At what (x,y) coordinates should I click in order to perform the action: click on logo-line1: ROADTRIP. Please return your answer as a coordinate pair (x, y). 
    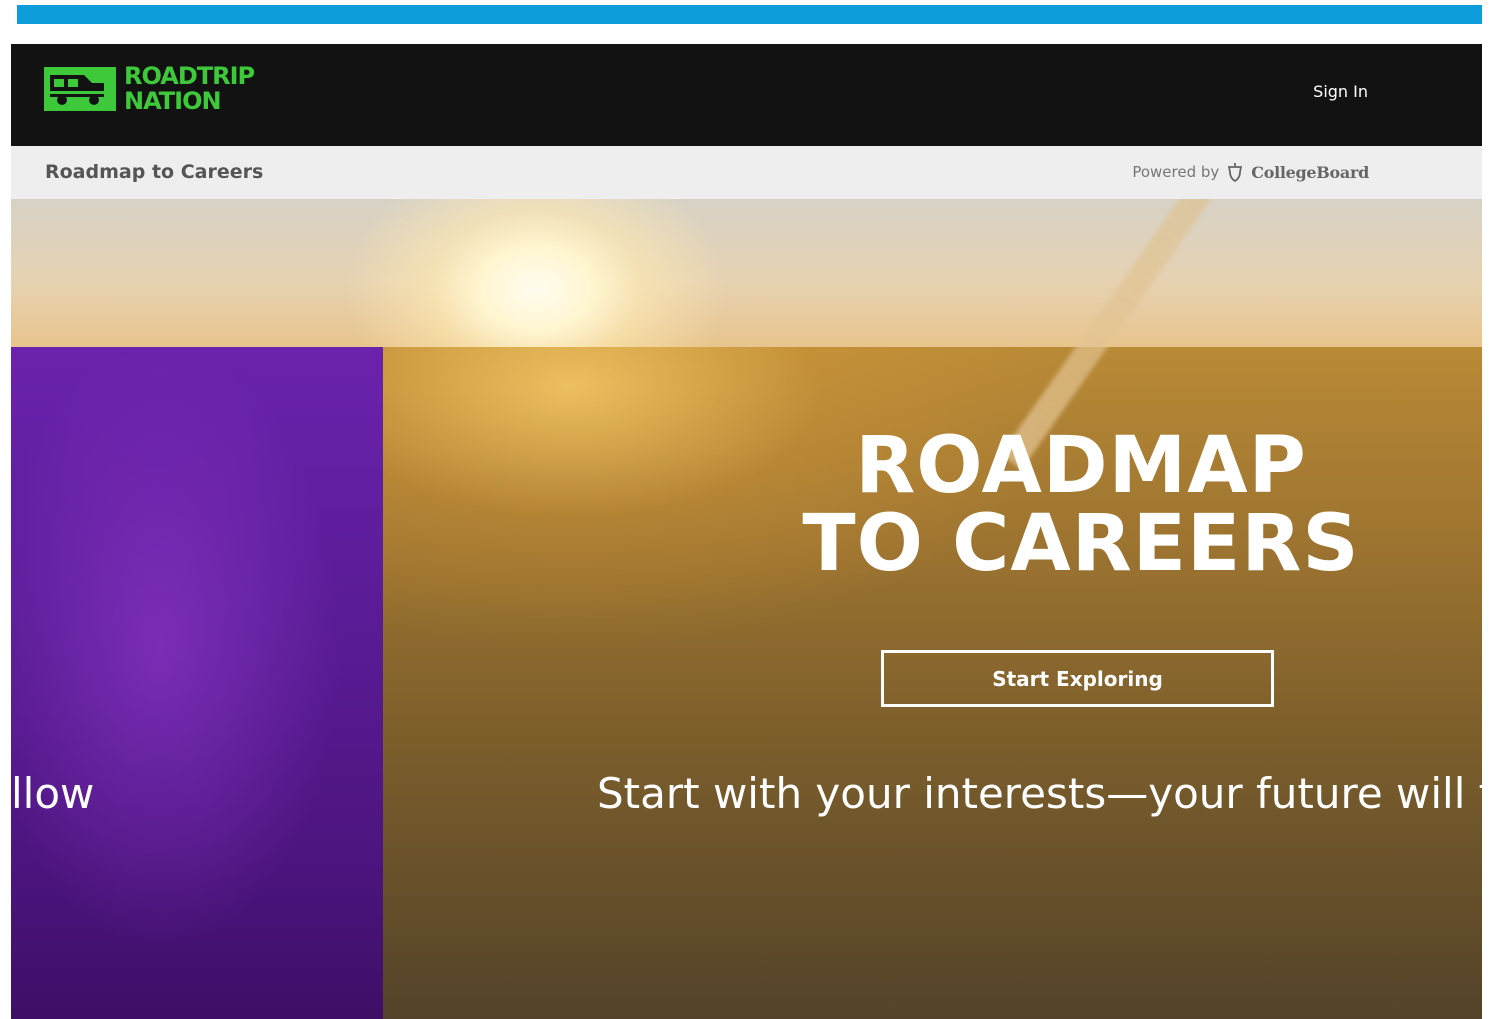
    Looking at the image, I should click on (189, 76).